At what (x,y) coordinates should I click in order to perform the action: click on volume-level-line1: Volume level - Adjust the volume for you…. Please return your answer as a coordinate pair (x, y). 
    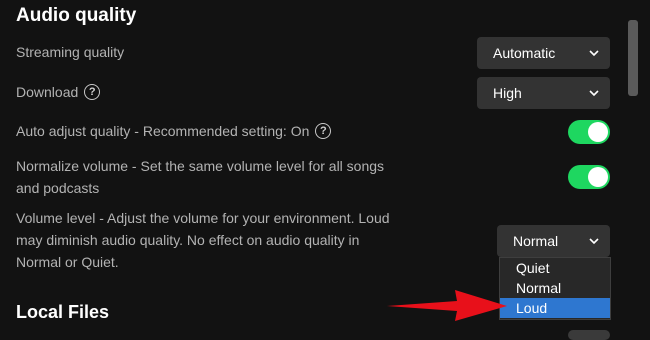
    Looking at the image, I should click on (203, 218).